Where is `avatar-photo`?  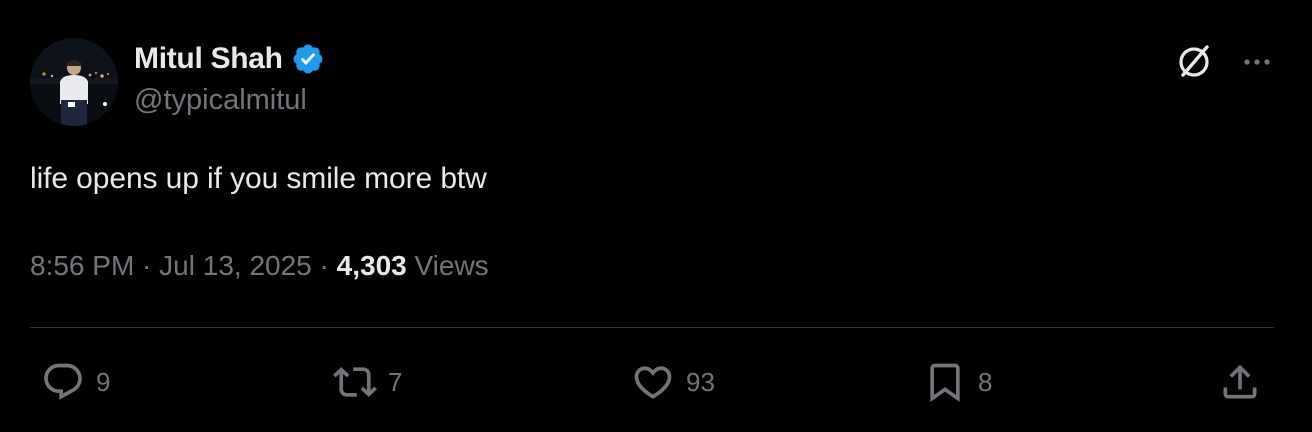
avatar-photo is located at coordinates (74, 82).